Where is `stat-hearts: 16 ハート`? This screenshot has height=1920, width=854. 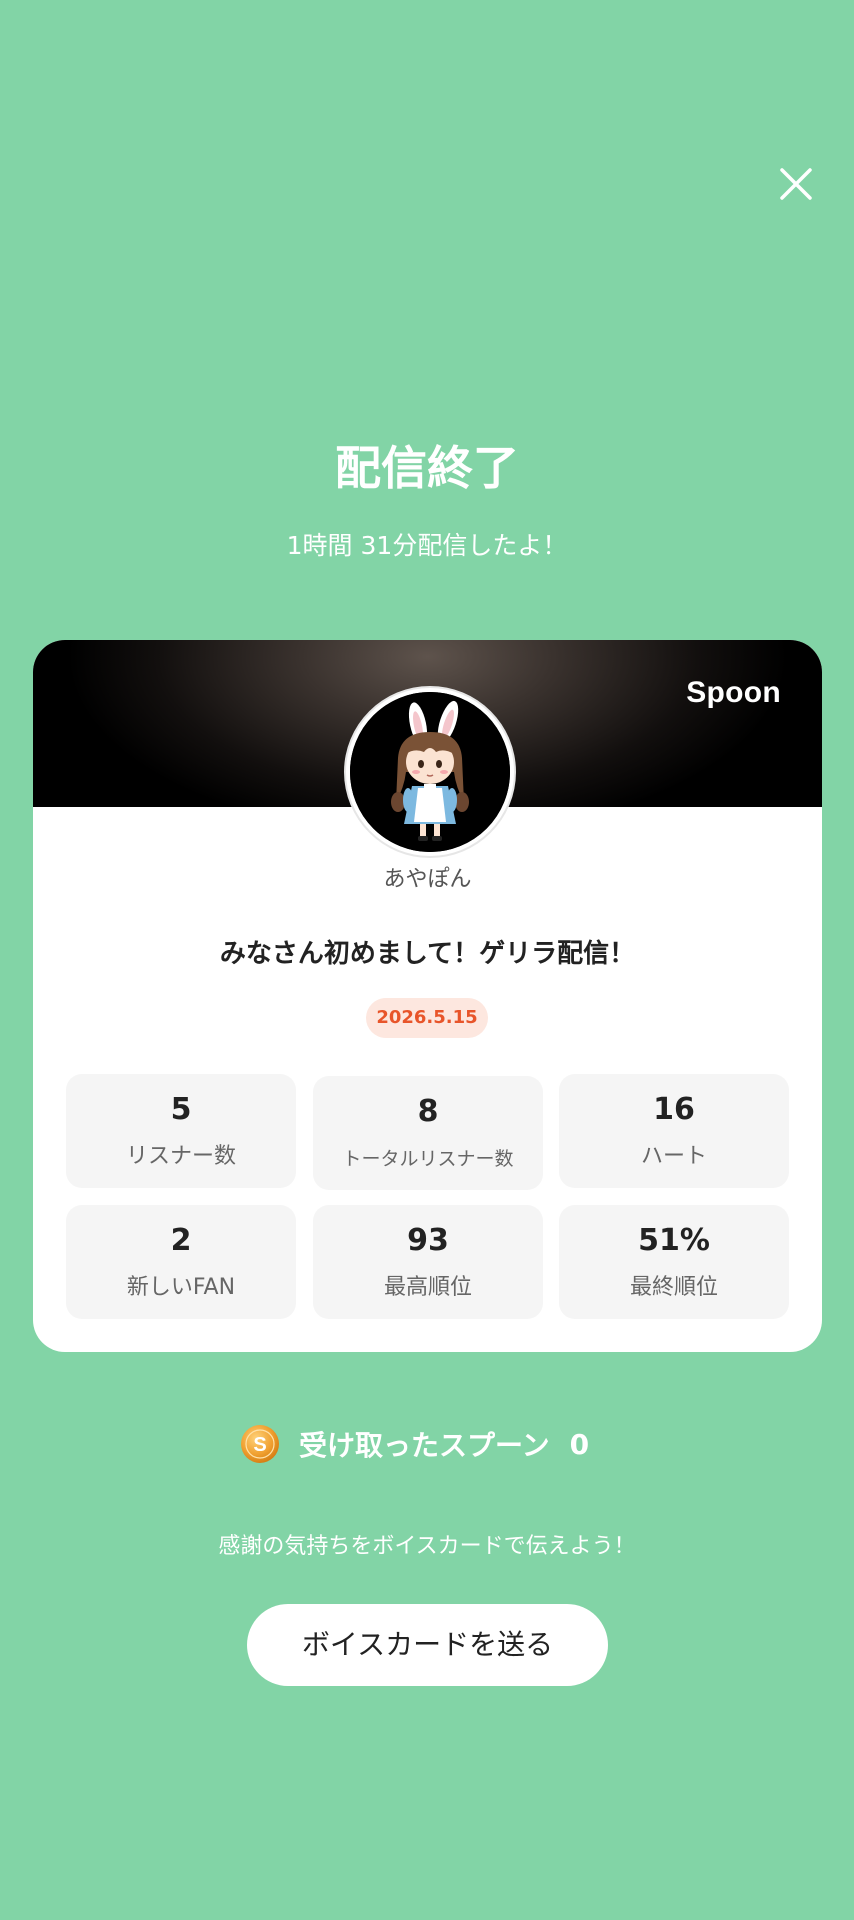
stat-hearts: 16 ハート is located at coordinates (674, 1131).